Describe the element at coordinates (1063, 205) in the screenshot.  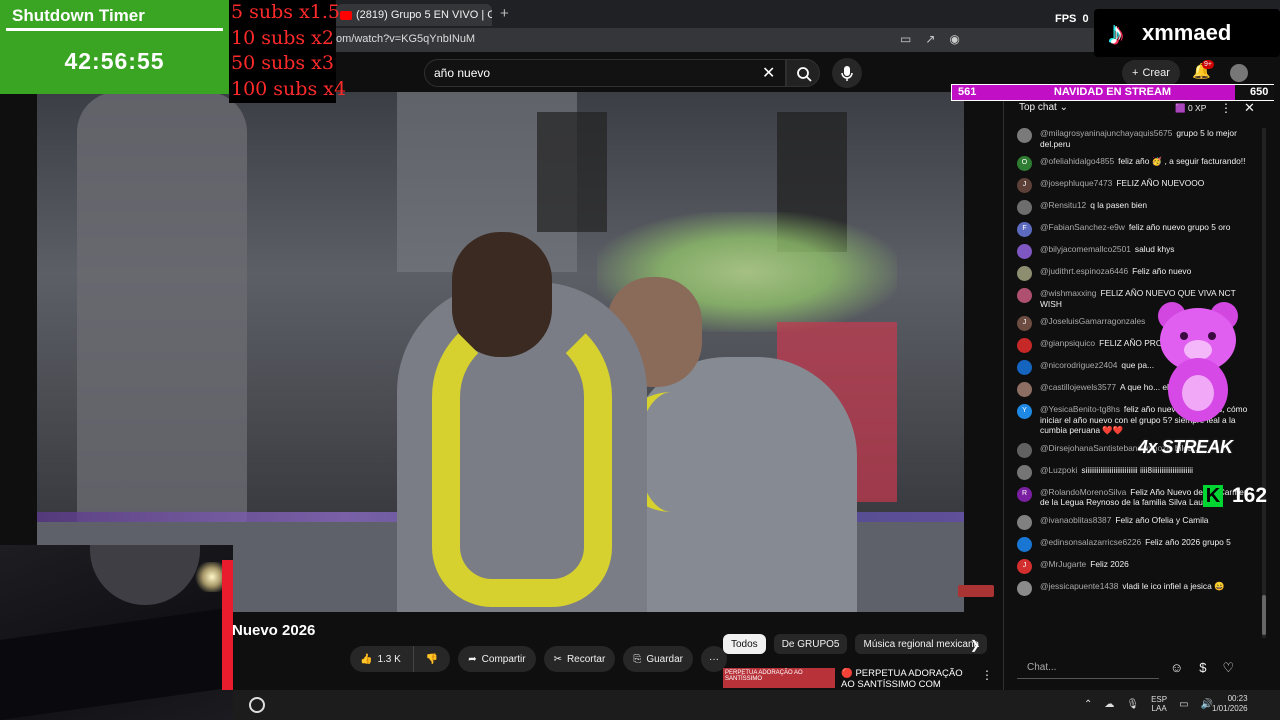
I see `chat-username: @Rensitu12` at that location.